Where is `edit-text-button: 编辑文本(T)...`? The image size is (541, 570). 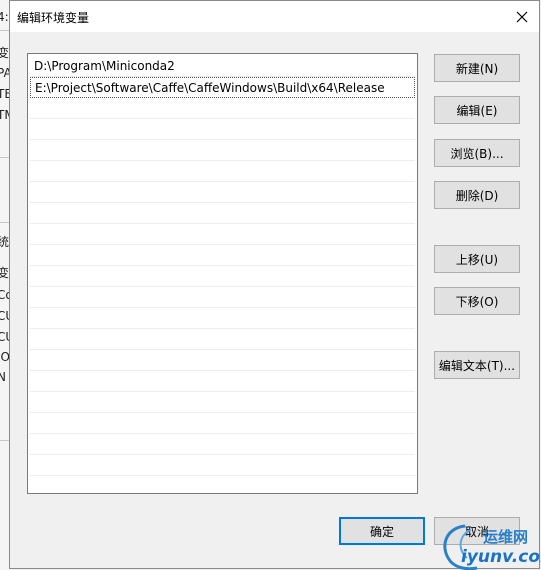 edit-text-button: 编辑文本(T)... is located at coordinates (477, 365).